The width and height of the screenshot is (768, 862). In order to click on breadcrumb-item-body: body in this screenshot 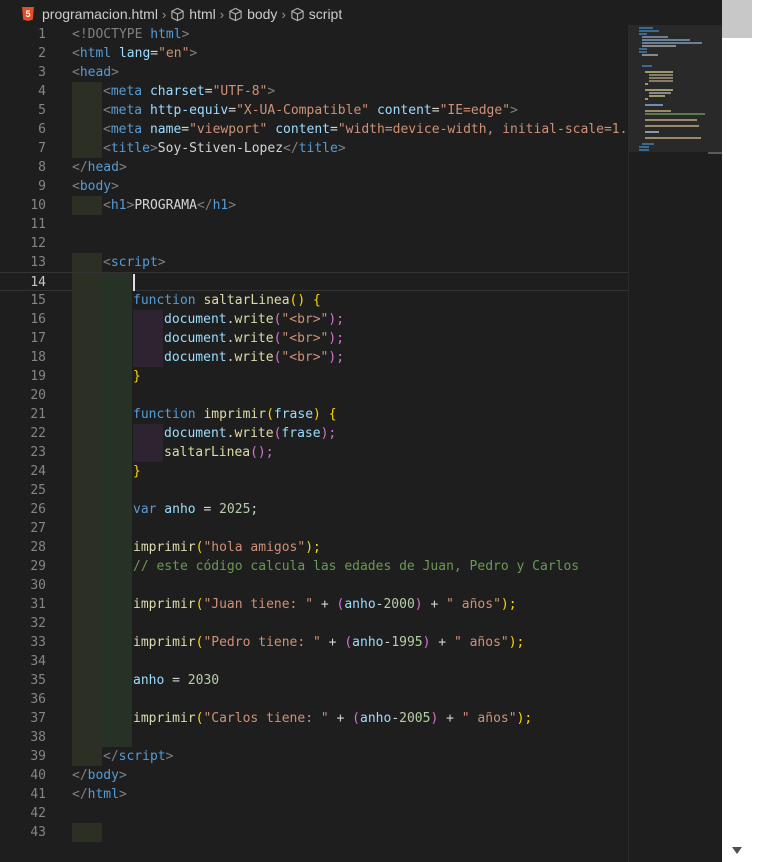, I will do `click(252, 14)`.